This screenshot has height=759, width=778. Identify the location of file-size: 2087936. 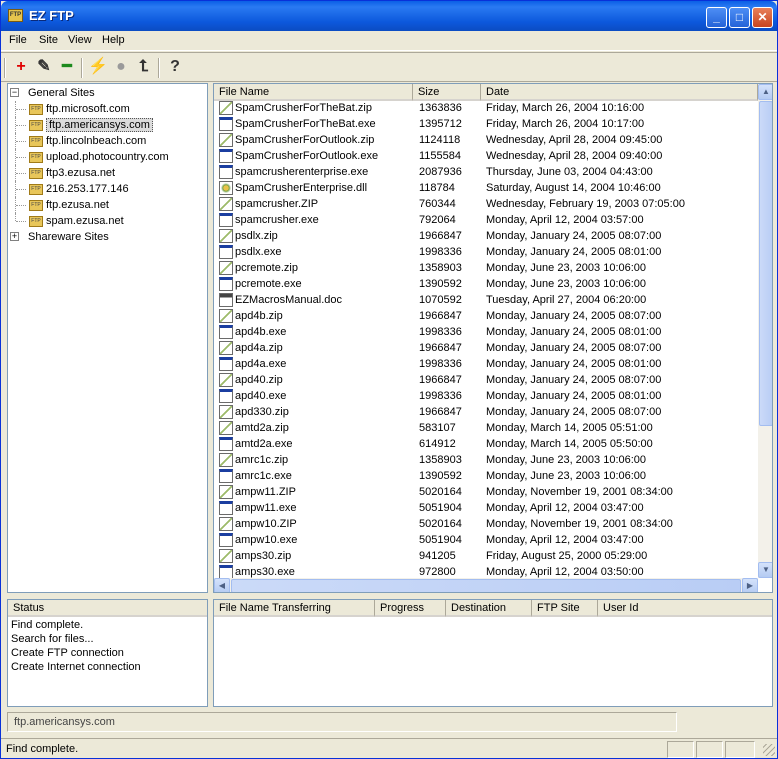
(440, 172).